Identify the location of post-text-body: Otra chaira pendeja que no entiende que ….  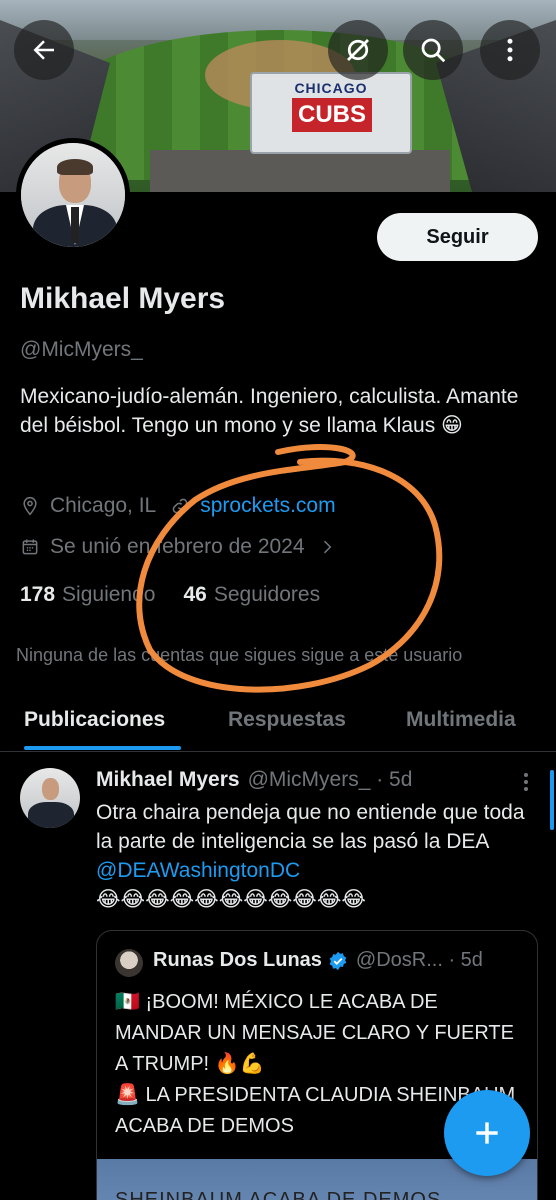
(310, 827).